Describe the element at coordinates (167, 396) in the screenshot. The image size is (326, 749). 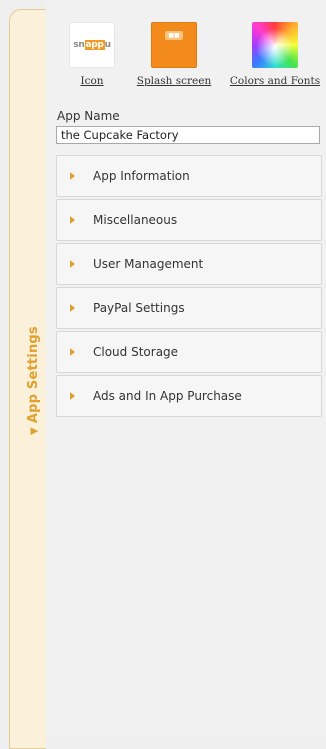
I see `section-label: Ads and In App Purchase` at that location.